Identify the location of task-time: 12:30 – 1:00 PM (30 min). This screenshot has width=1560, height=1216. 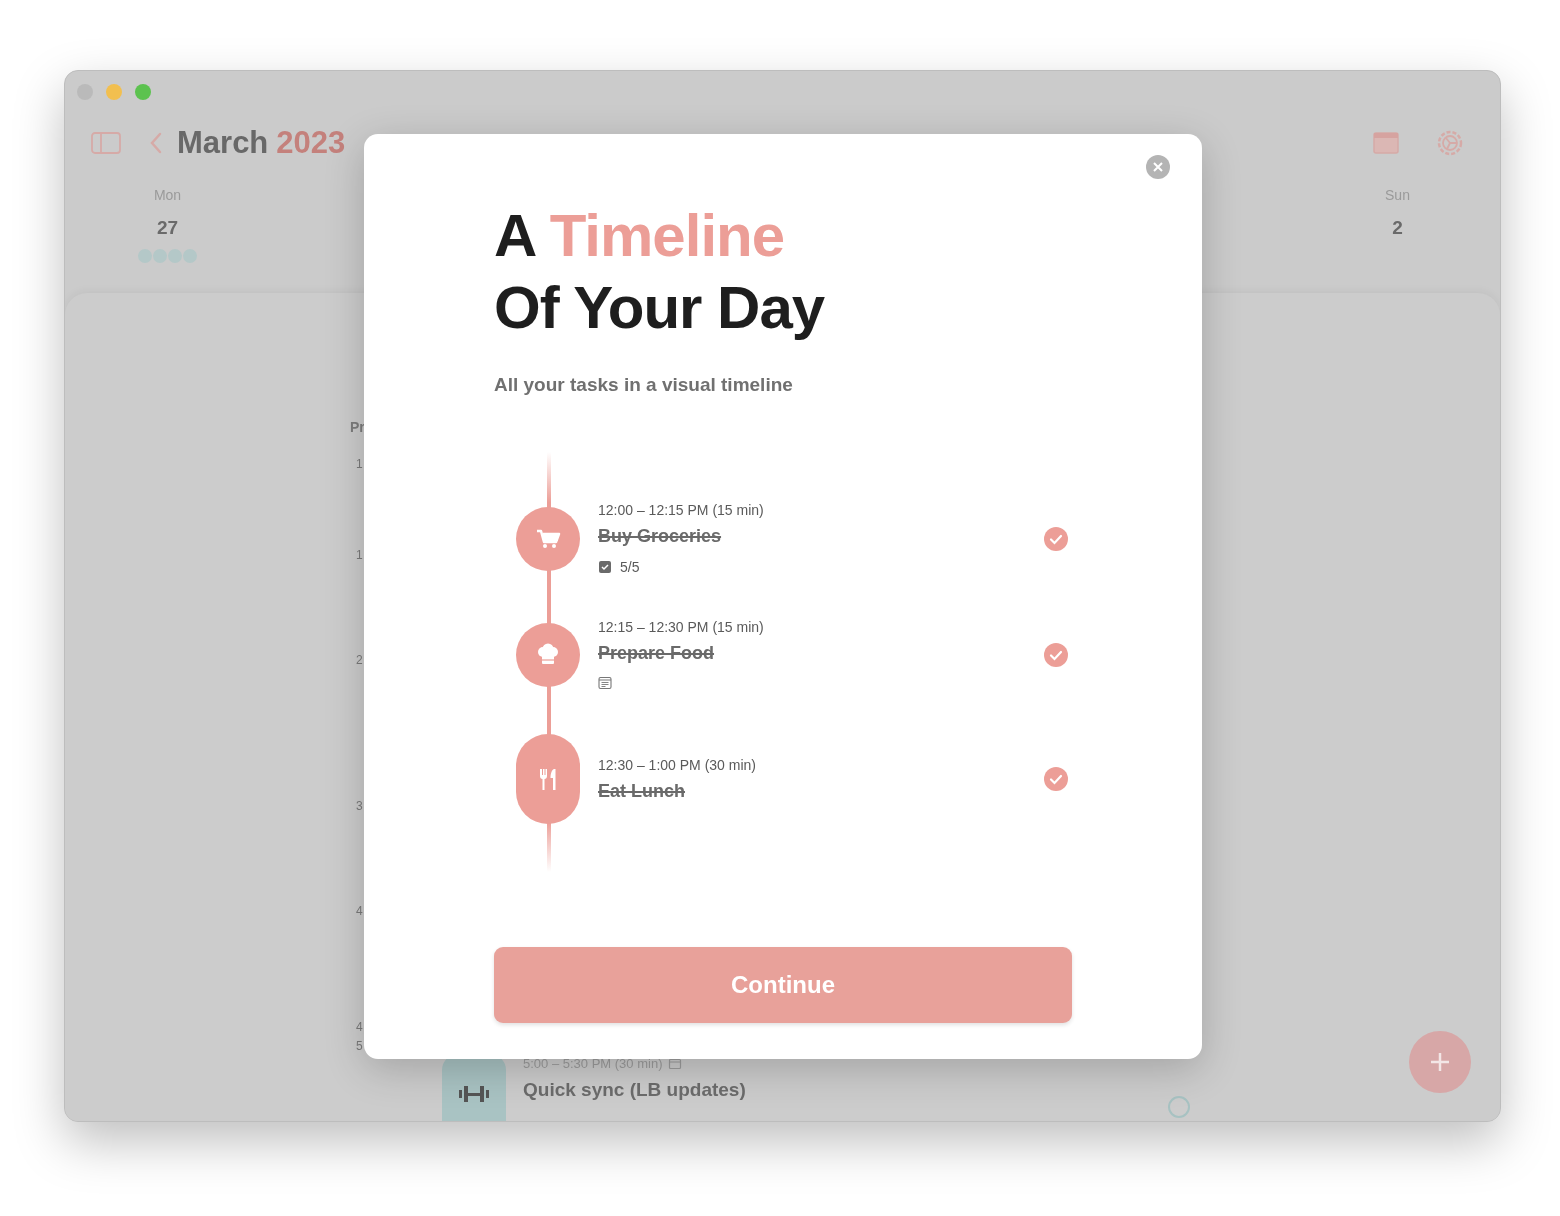
(677, 764).